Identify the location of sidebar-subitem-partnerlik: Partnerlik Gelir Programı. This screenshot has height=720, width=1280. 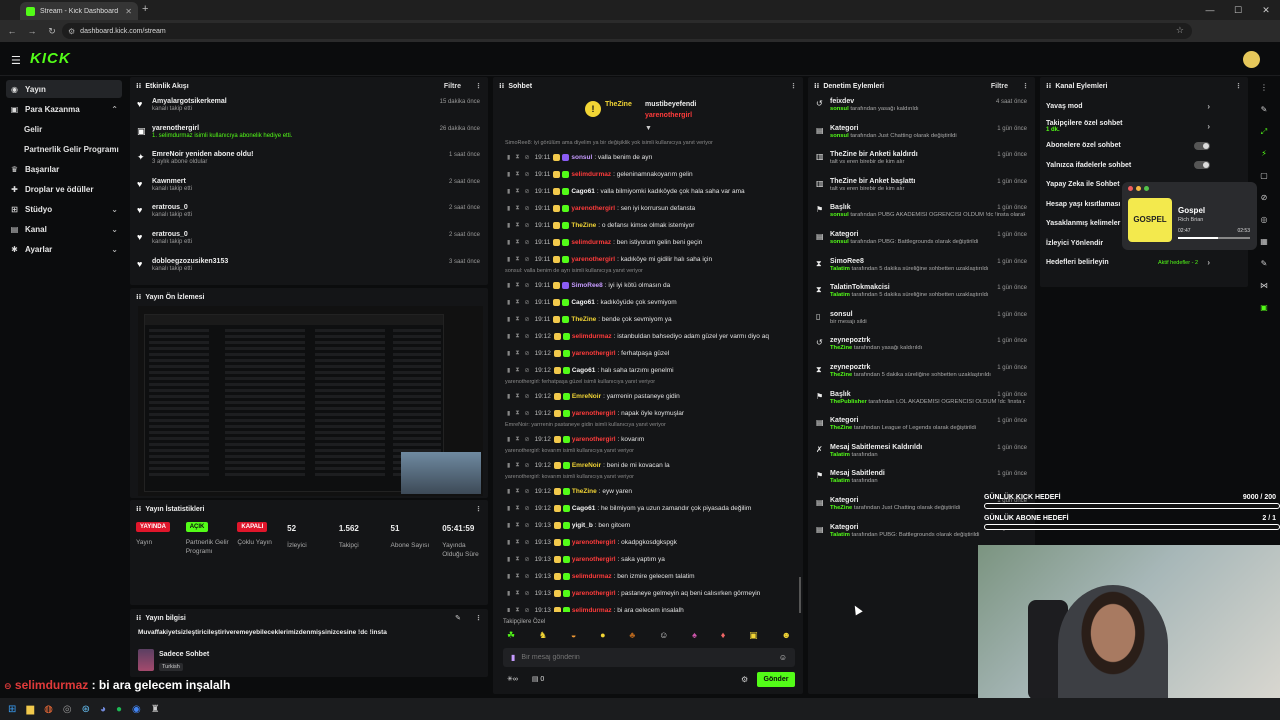
(71, 149).